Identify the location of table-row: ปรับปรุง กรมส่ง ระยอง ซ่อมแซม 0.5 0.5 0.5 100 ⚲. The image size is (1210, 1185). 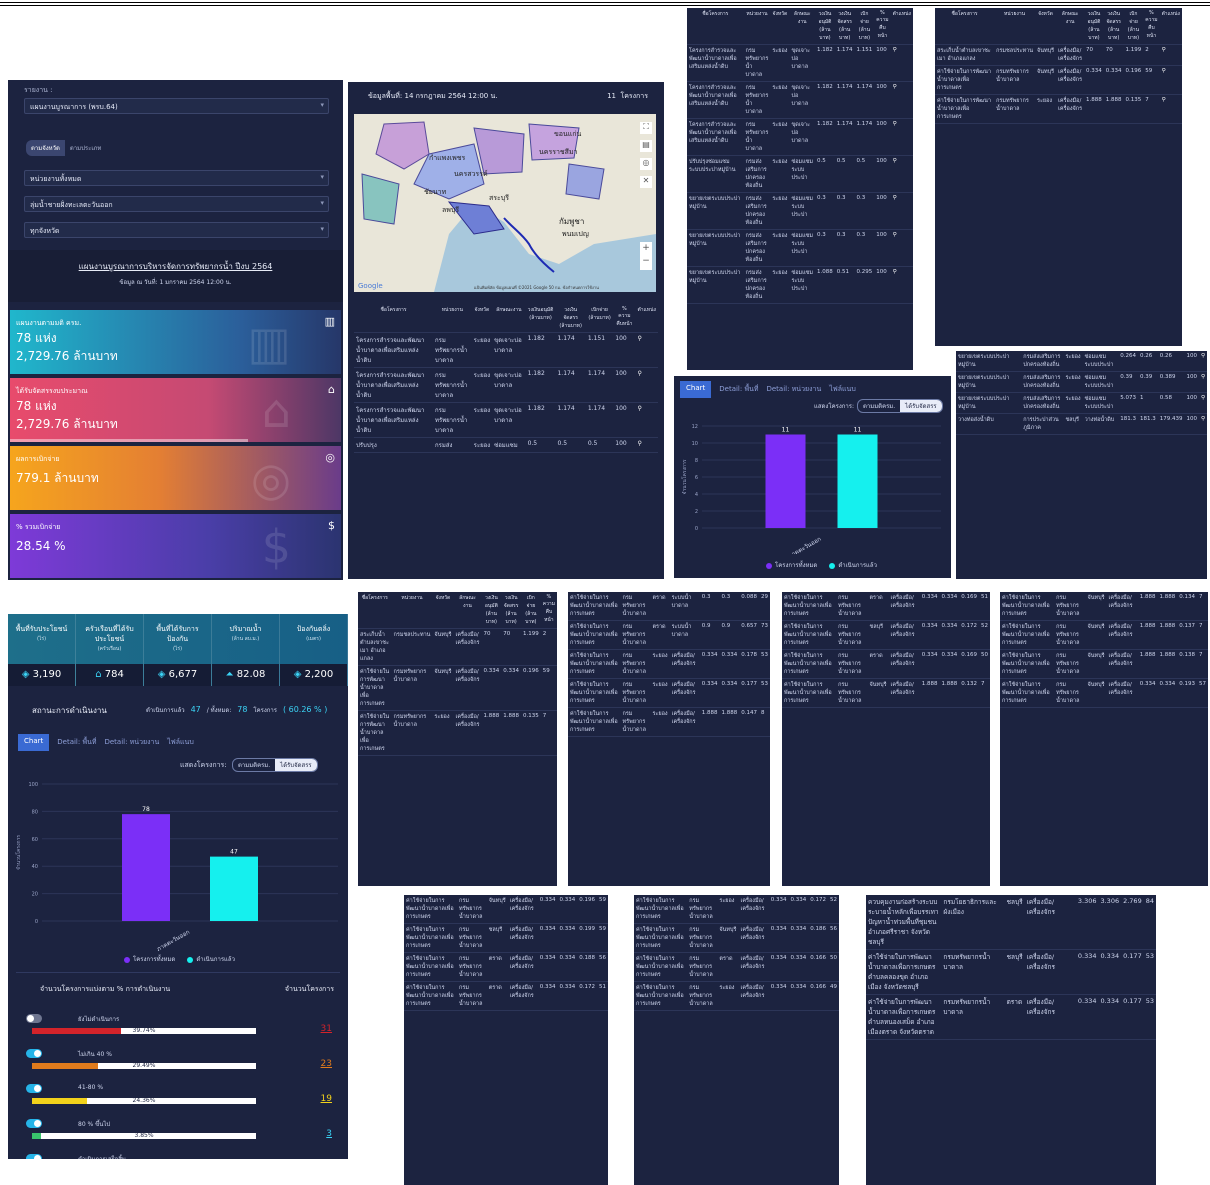
(506, 445).